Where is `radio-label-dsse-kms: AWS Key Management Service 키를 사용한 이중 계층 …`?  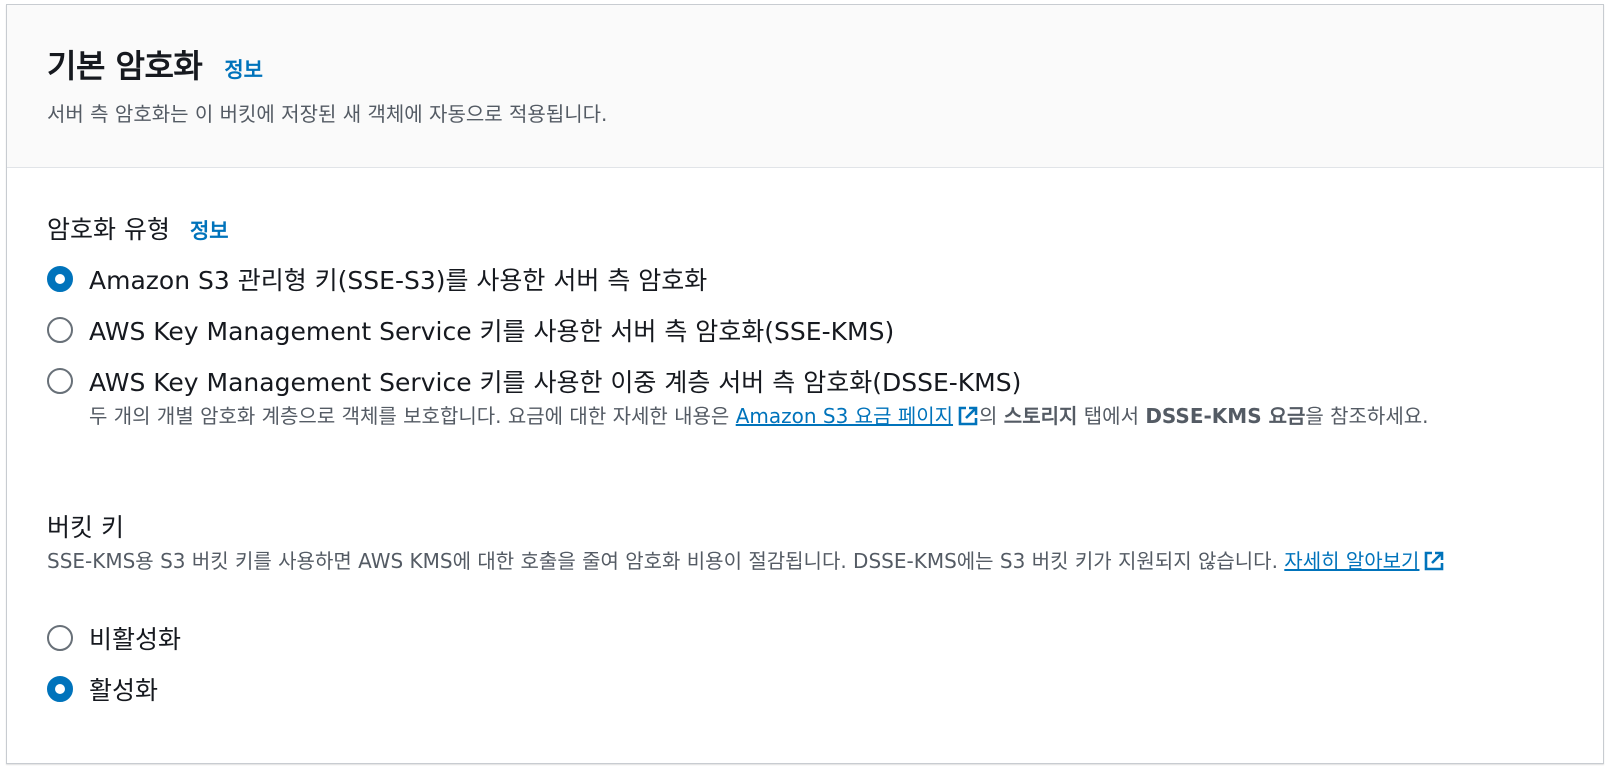 radio-label-dsse-kms: AWS Key Management Service 키를 사용한 이중 계층 … is located at coordinates (555, 382).